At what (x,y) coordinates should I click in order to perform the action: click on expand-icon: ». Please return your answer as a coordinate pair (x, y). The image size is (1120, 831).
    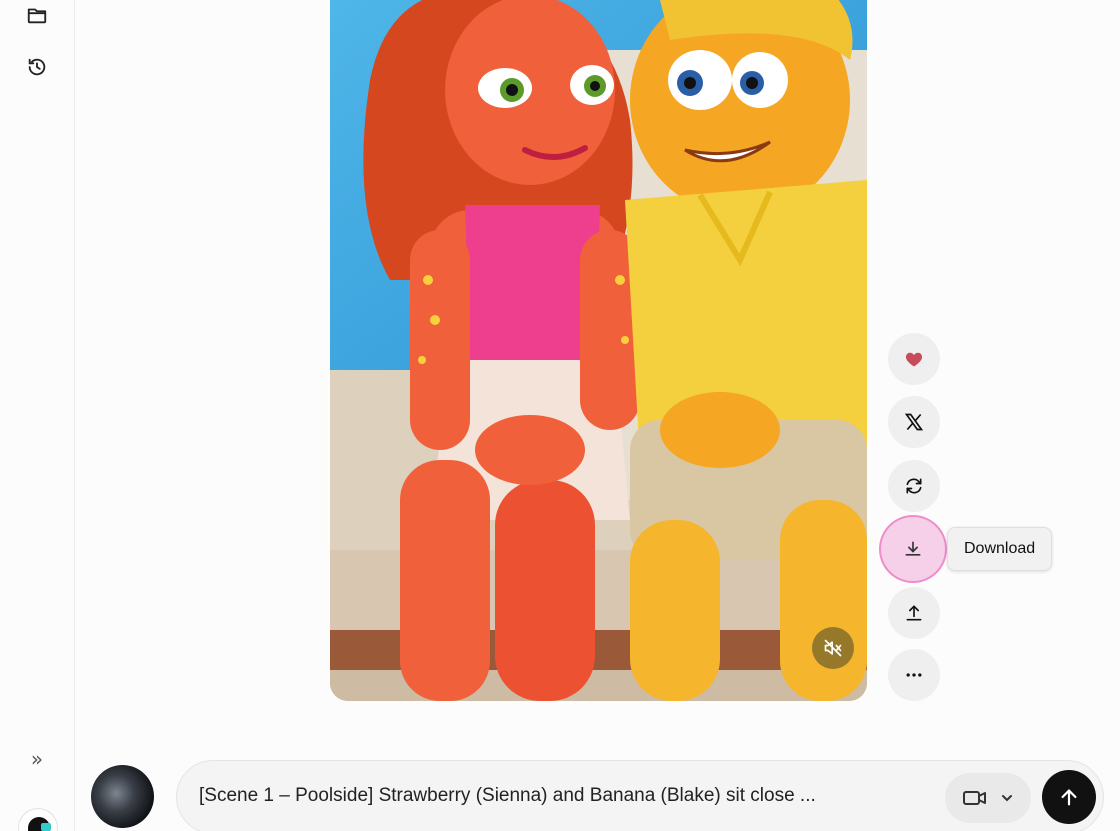
    Looking at the image, I should click on (37, 759).